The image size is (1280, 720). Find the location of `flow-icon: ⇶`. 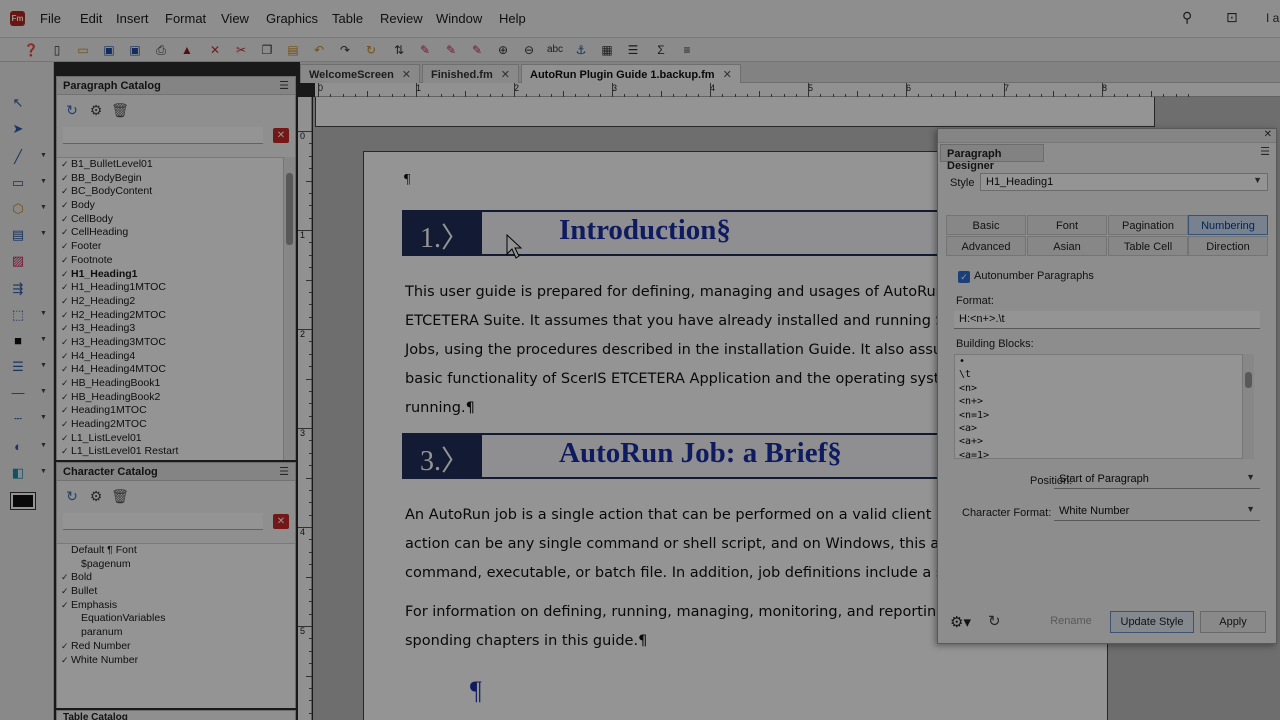

flow-icon: ⇶ is located at coordinates (18, 289).